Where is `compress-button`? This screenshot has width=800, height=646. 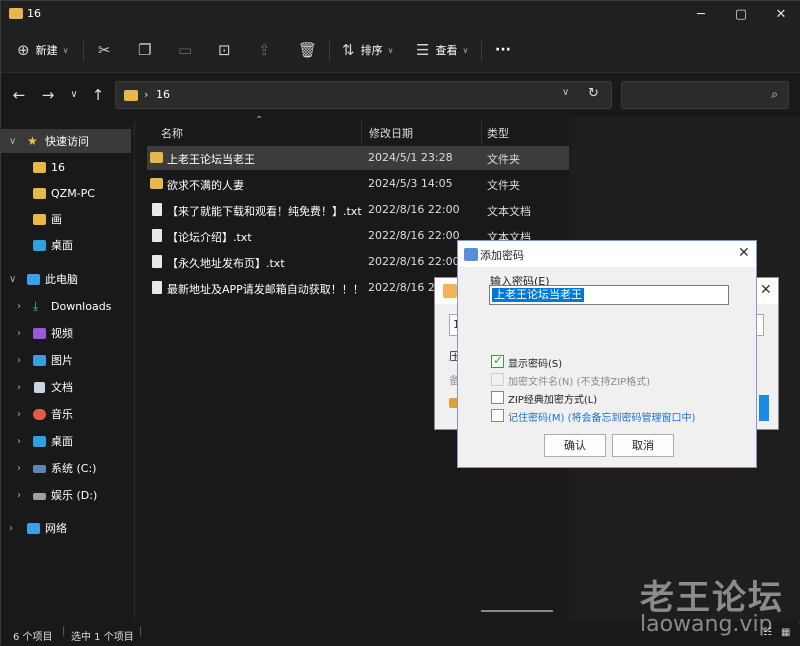
compress-button is located at coordinates (764, 408).